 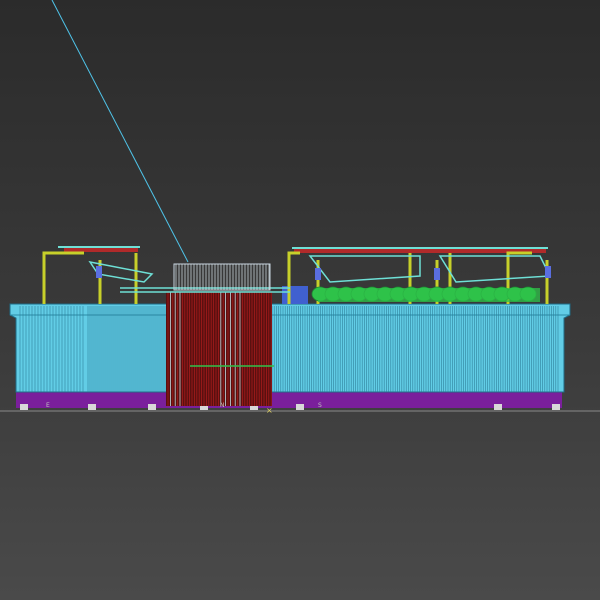 I want to click on center-top-frame, so click(x=222, y=277).